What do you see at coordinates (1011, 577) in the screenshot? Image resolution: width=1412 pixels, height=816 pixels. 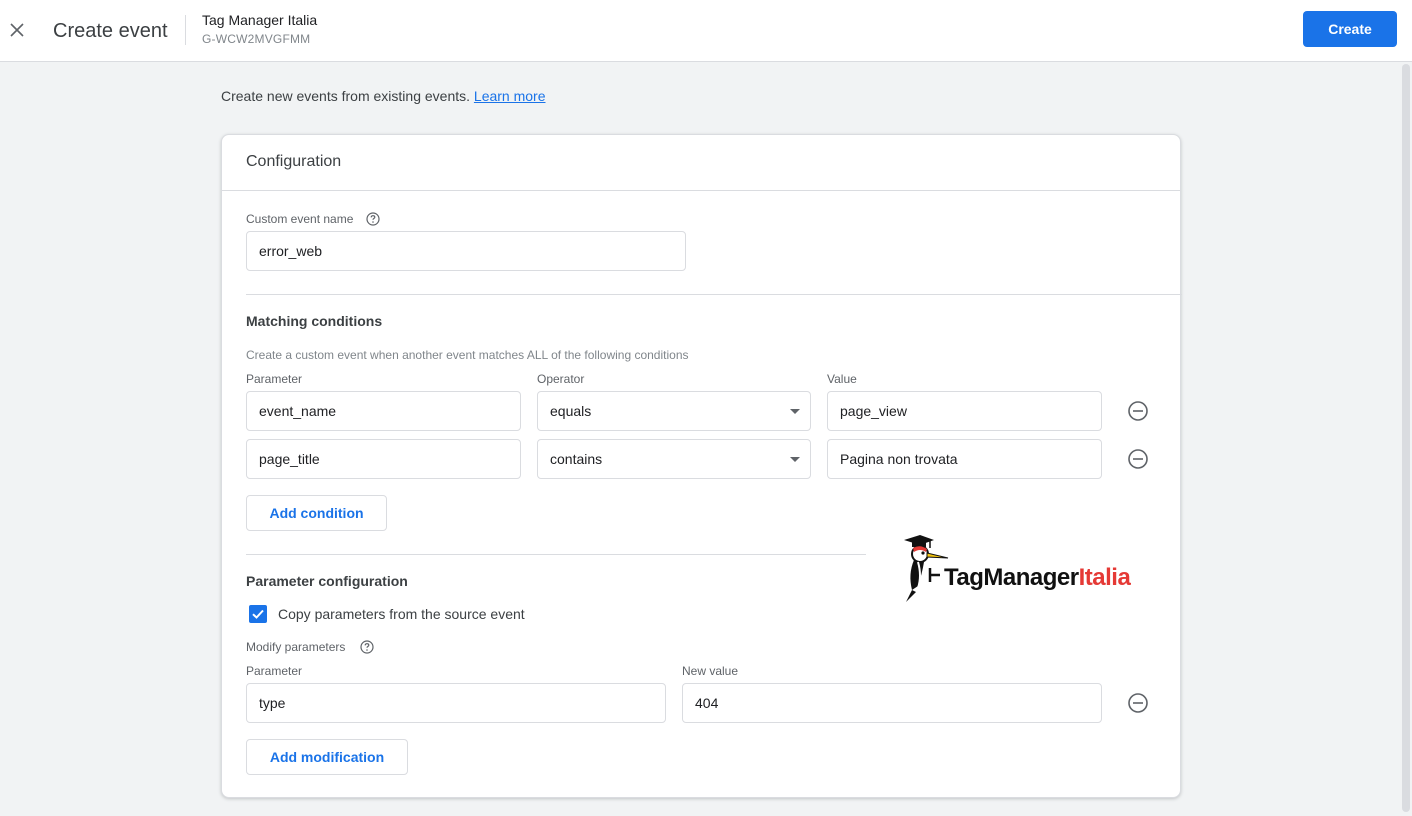 I see `logo-wordmark-part1: TagManager` at bounding box center [1011, 577].